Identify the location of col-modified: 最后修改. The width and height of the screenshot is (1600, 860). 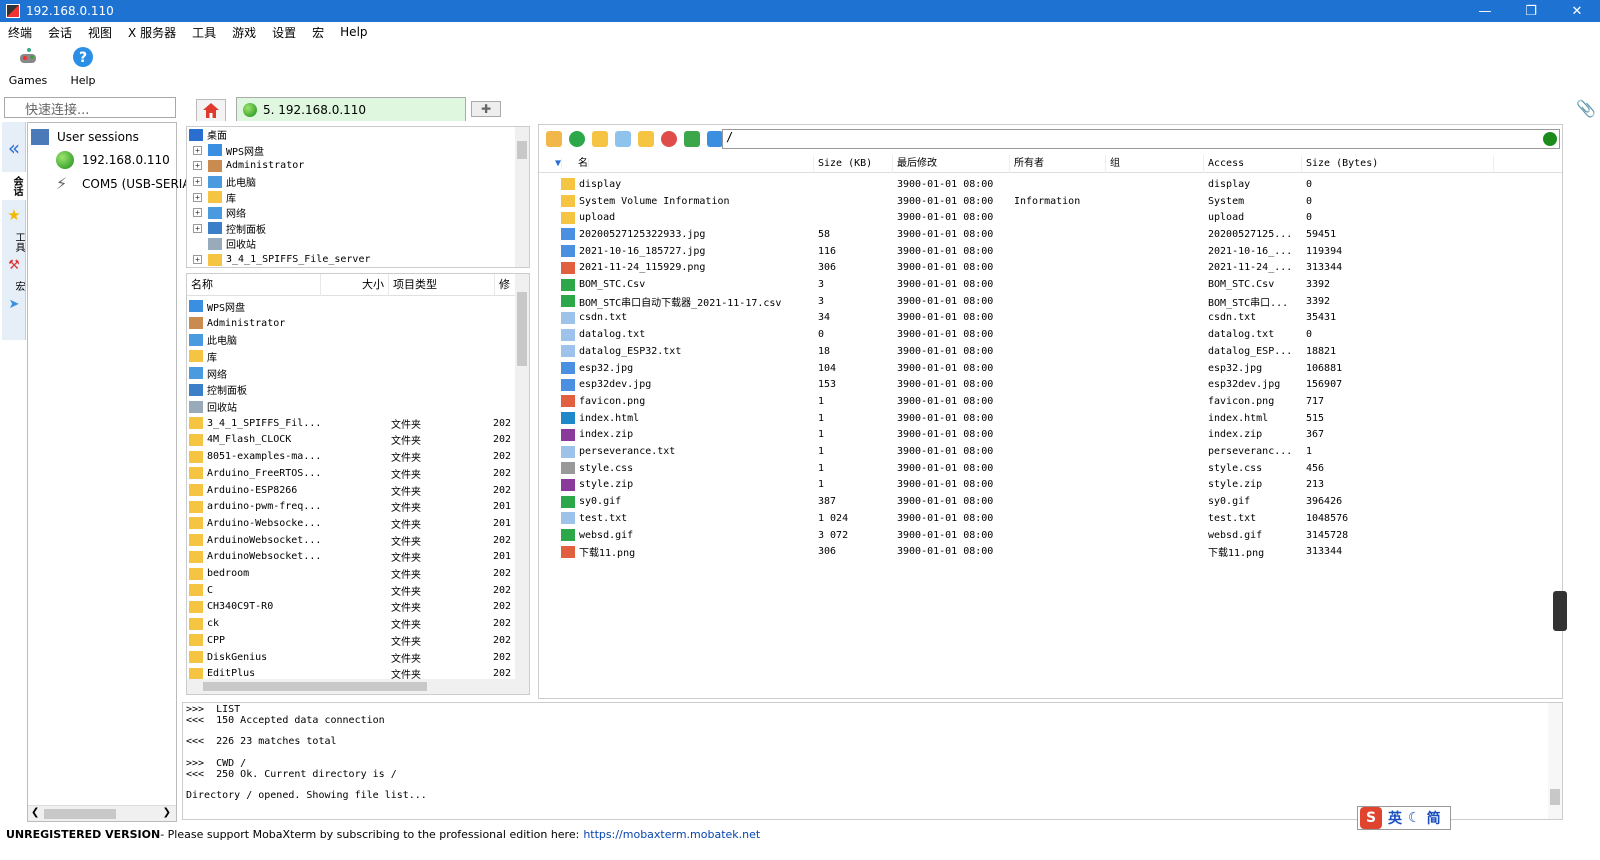
(951, 164).